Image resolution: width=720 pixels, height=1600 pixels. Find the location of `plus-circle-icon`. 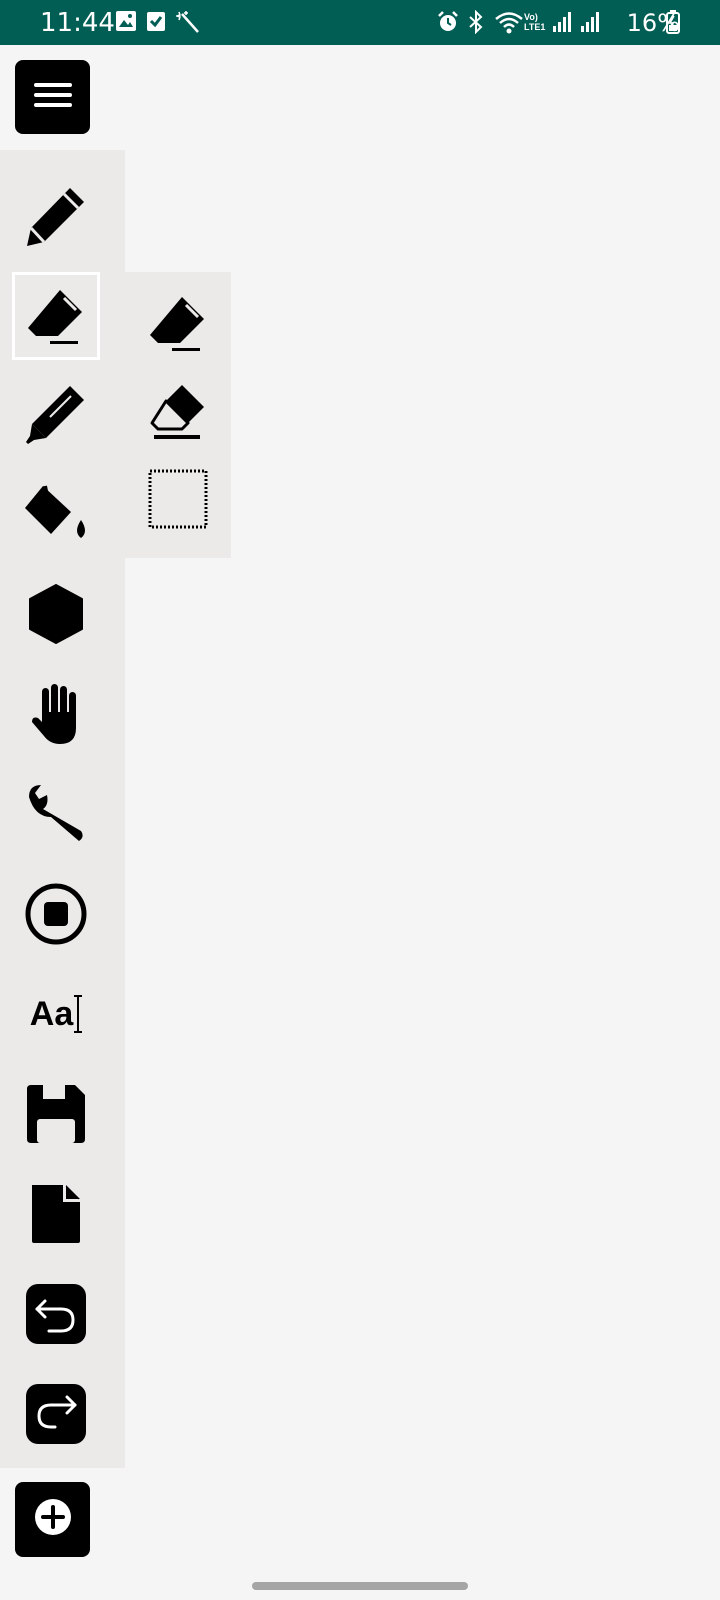

plus-circle-icon is located at coordinates (53, 1519).